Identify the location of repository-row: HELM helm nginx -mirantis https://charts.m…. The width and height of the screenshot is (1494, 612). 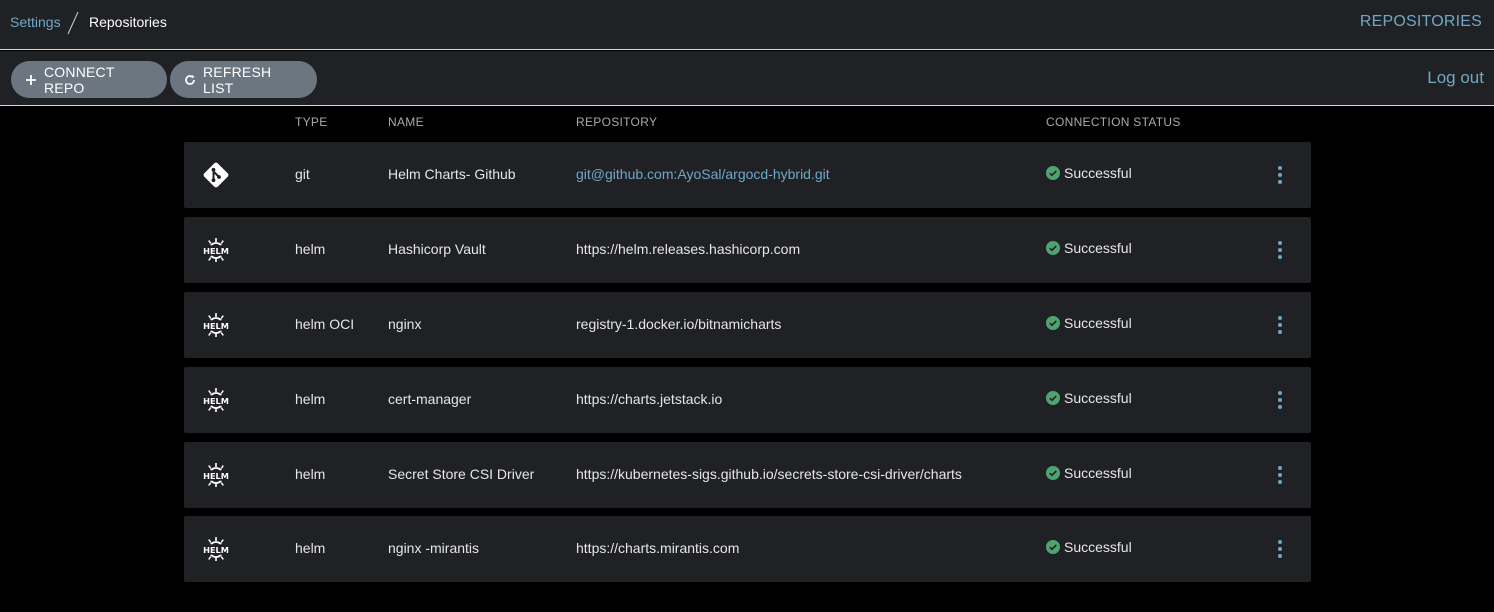
(747, 549).